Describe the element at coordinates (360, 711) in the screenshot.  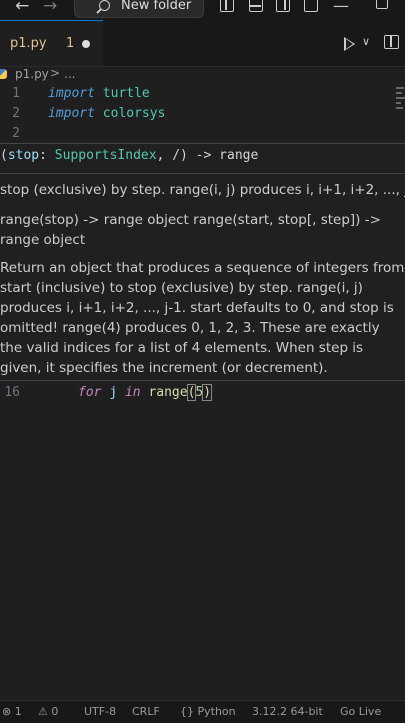
I see `go-live-button: Go Live` at that location.